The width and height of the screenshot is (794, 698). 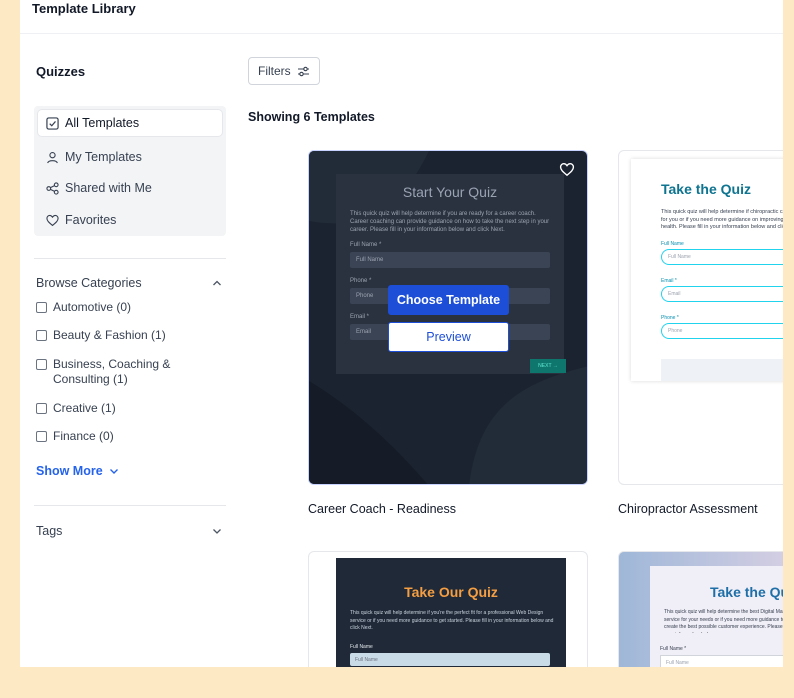 What do you see at coordinates (91, 220) in the screenshot?
I see `nav-item-label: Favorites` at bounding box center [91, 220].